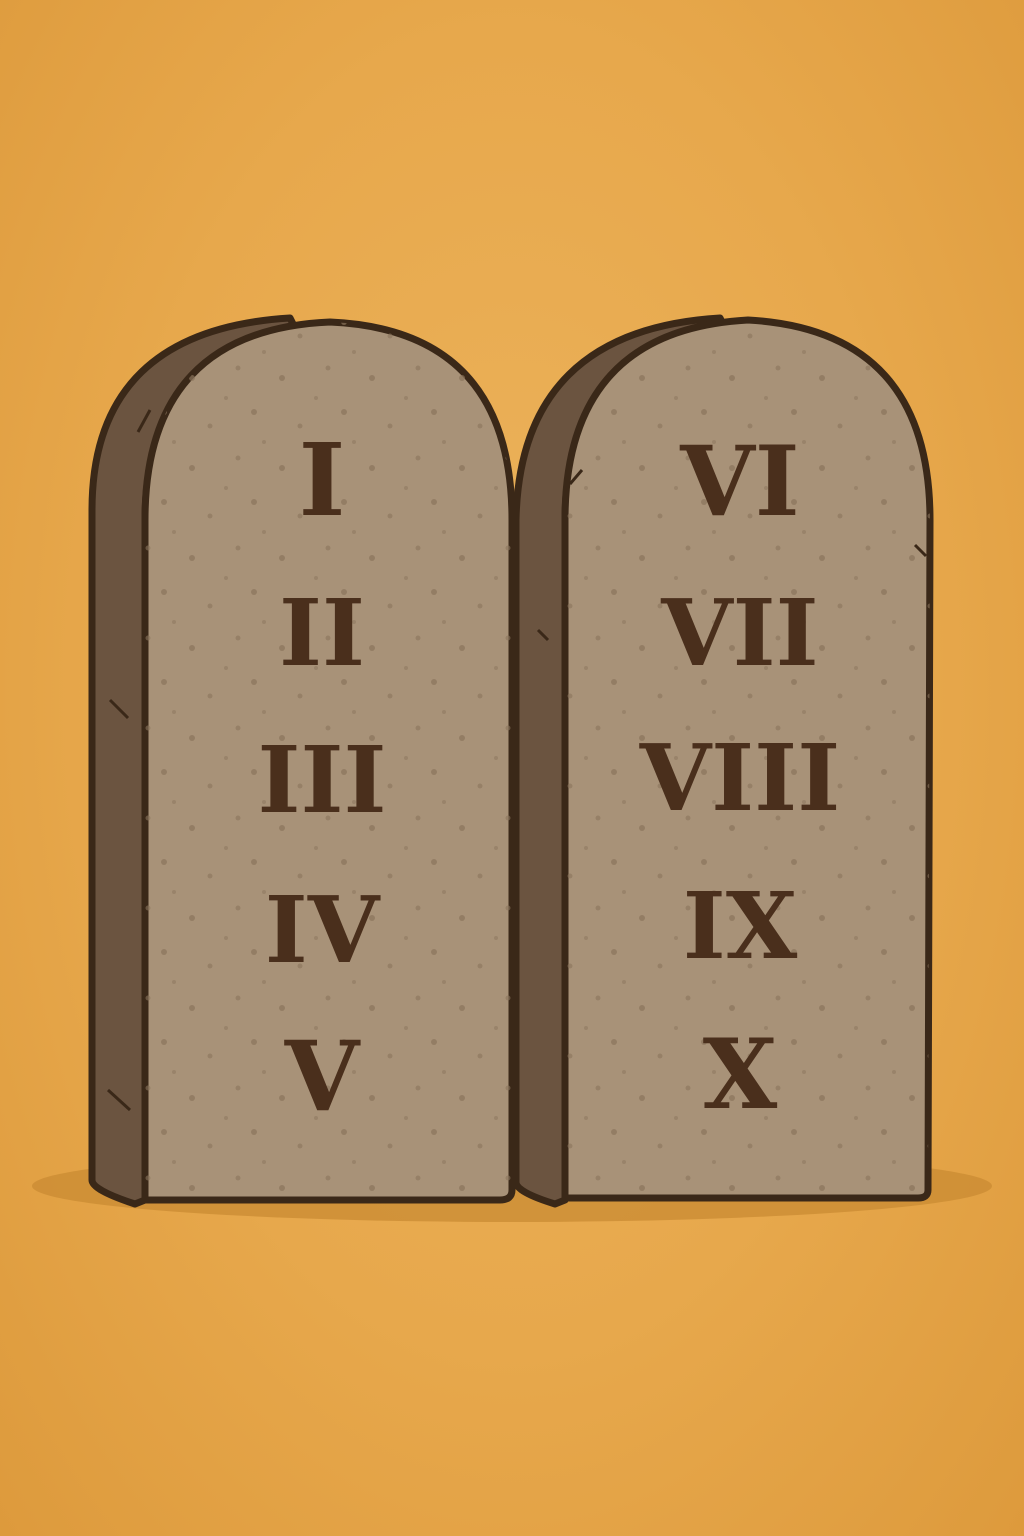 This screenshot has height=1536, width=1024. What do you see at coordinates (740, 1074) in the screenshot?
I see `right-numeral-10: X` at bounding box center [740, 1074].